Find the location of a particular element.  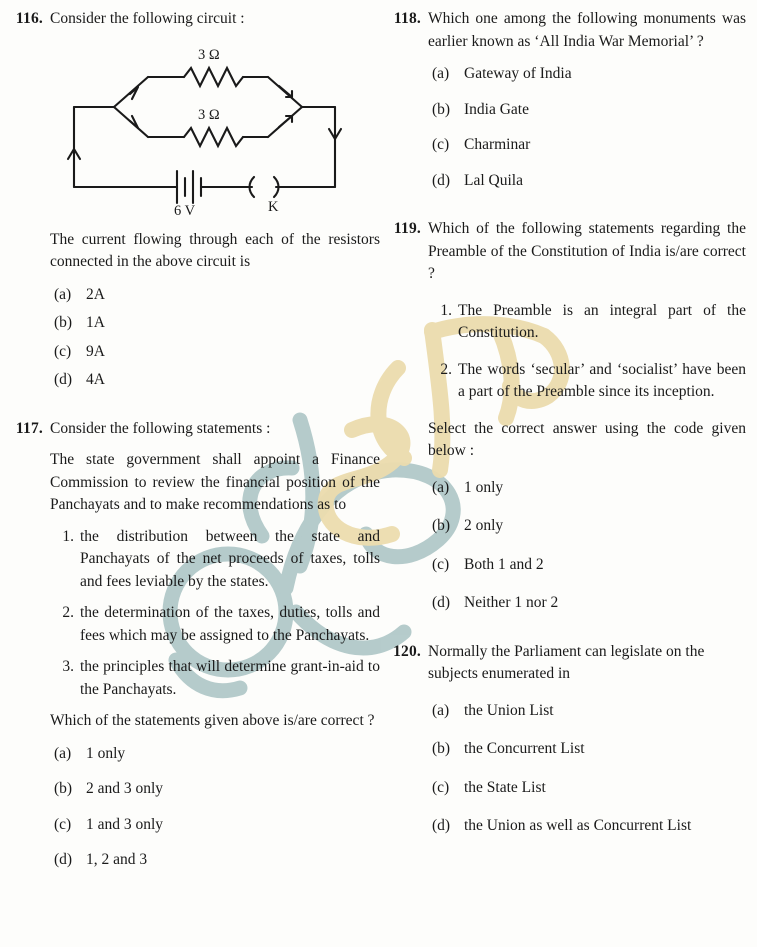

option-label: Neither 1 nor 2 is located at coordinates (511, 602).